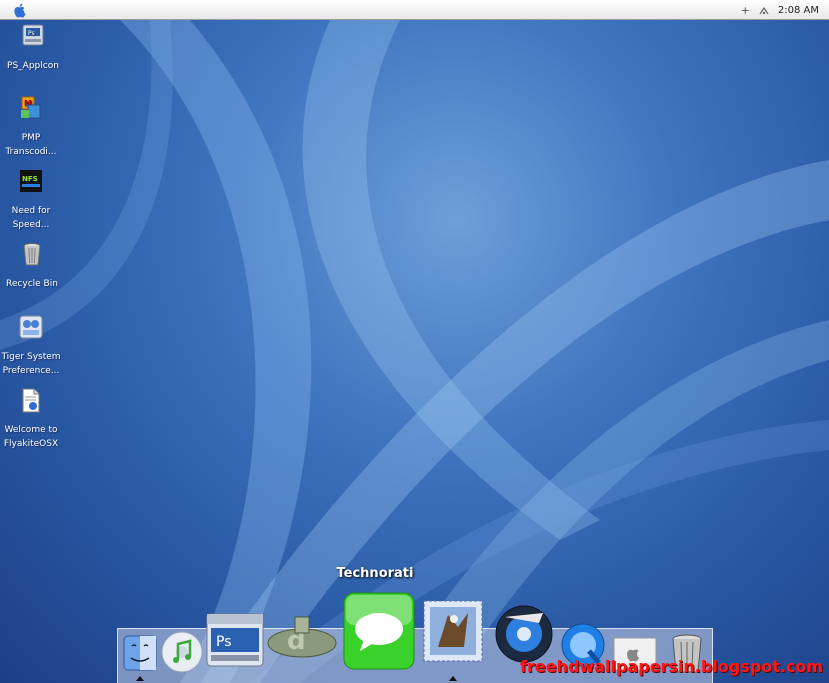 The image size is (829, 683). What do you see at coordinates (798, 10) in the screenshot?
I see `menubar-clock: 2:08 AM` at bounding box center [798, 10].